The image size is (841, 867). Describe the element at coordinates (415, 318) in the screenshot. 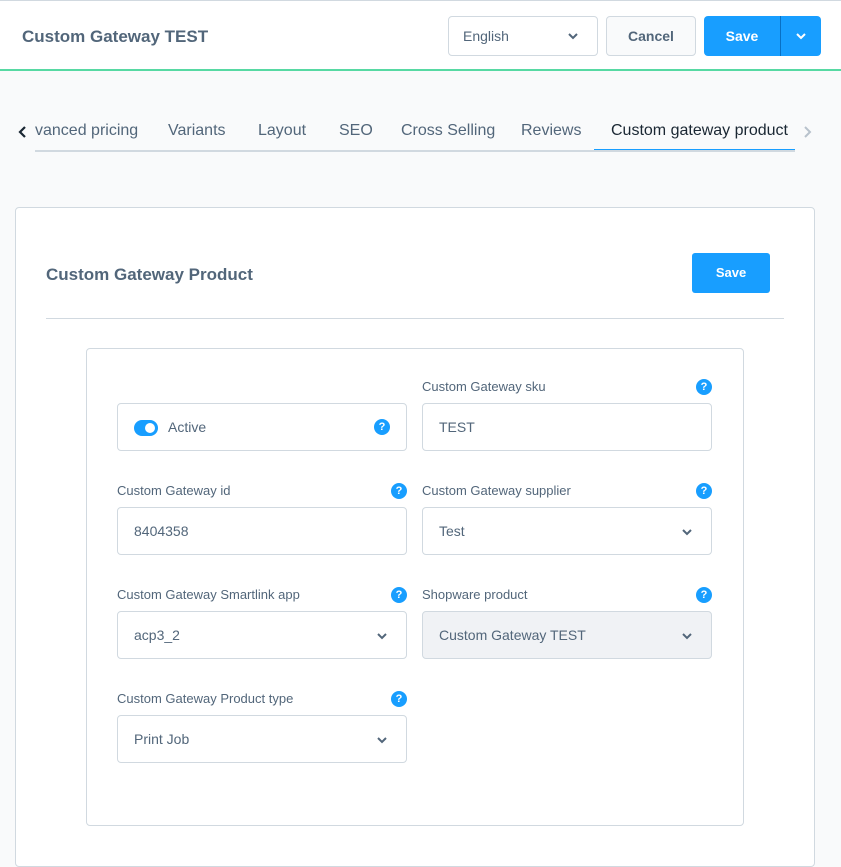

I see `card-divider` at that location.